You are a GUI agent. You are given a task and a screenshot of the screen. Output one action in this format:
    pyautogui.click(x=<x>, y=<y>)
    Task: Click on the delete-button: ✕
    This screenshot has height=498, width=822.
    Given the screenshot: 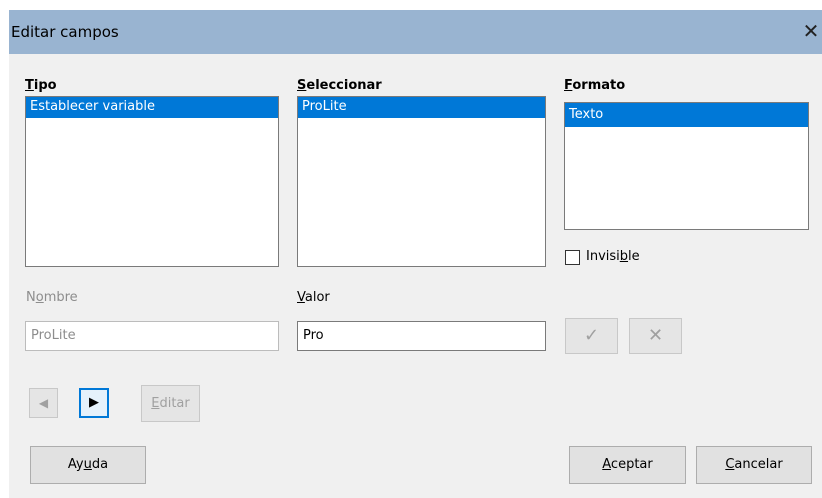 What is the action you would take?
    pyautogui.click(x=655, y=336)
    